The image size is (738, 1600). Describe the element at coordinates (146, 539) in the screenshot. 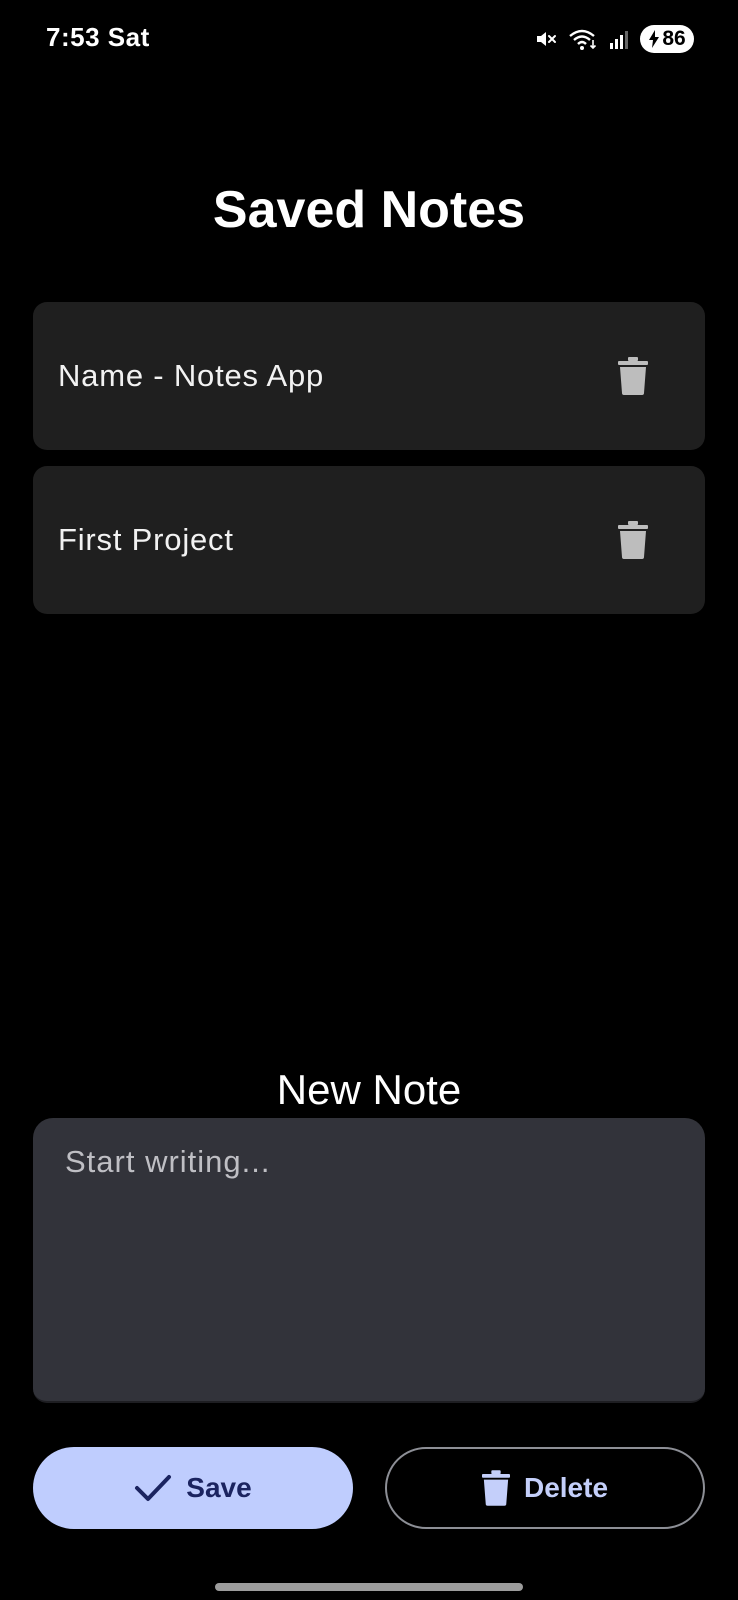

I see `note-title: First Project` at that location.